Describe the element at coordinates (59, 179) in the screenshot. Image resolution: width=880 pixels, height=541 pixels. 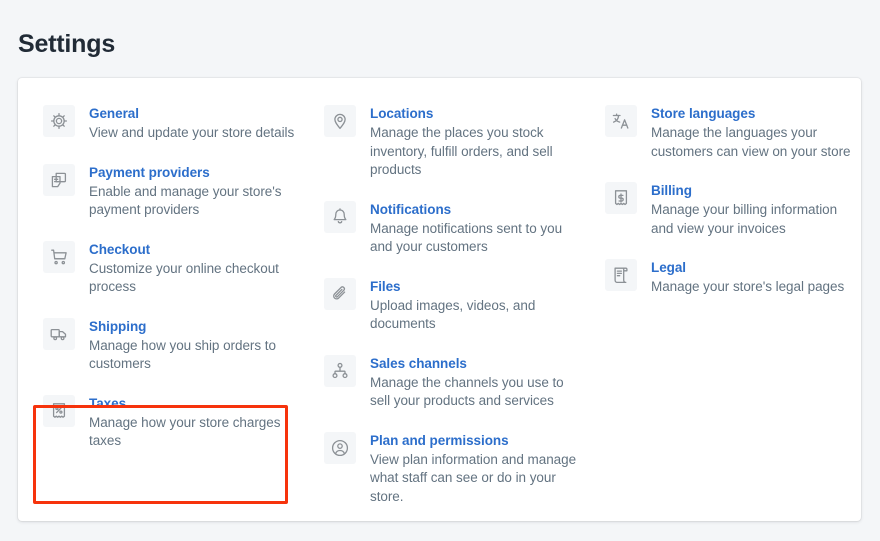
I see `payment-providers-icon` at that location.